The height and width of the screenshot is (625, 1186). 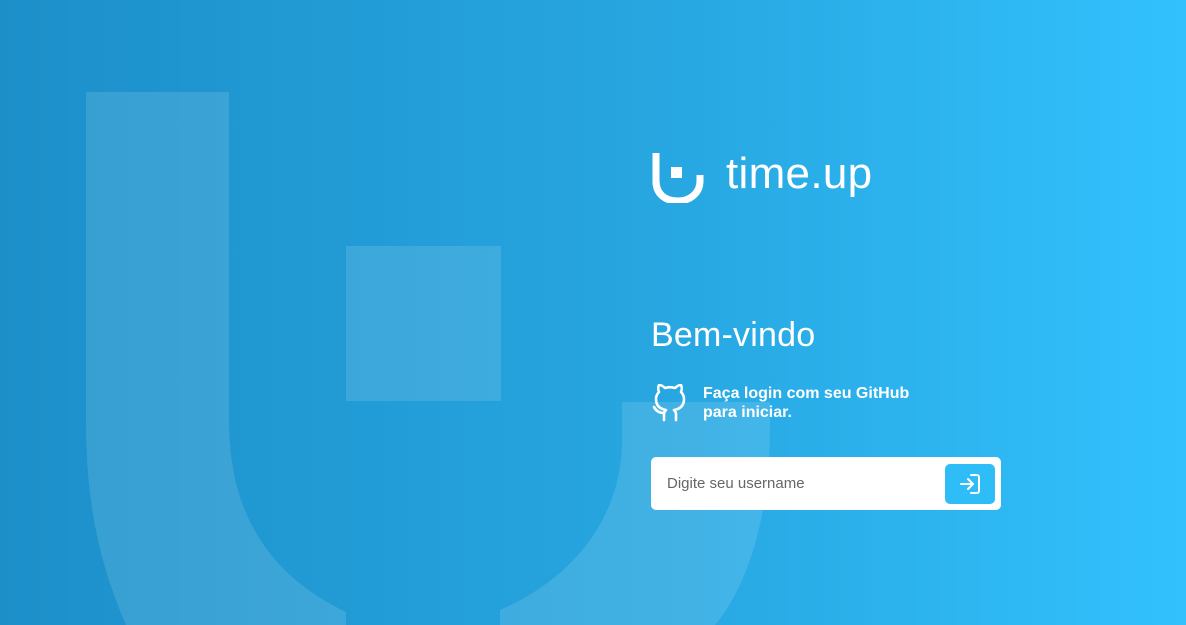 What do you see at coordinates (799, 173) in the screenshot?
I see `brand-name: time.up` at bounding box center [799, 173].